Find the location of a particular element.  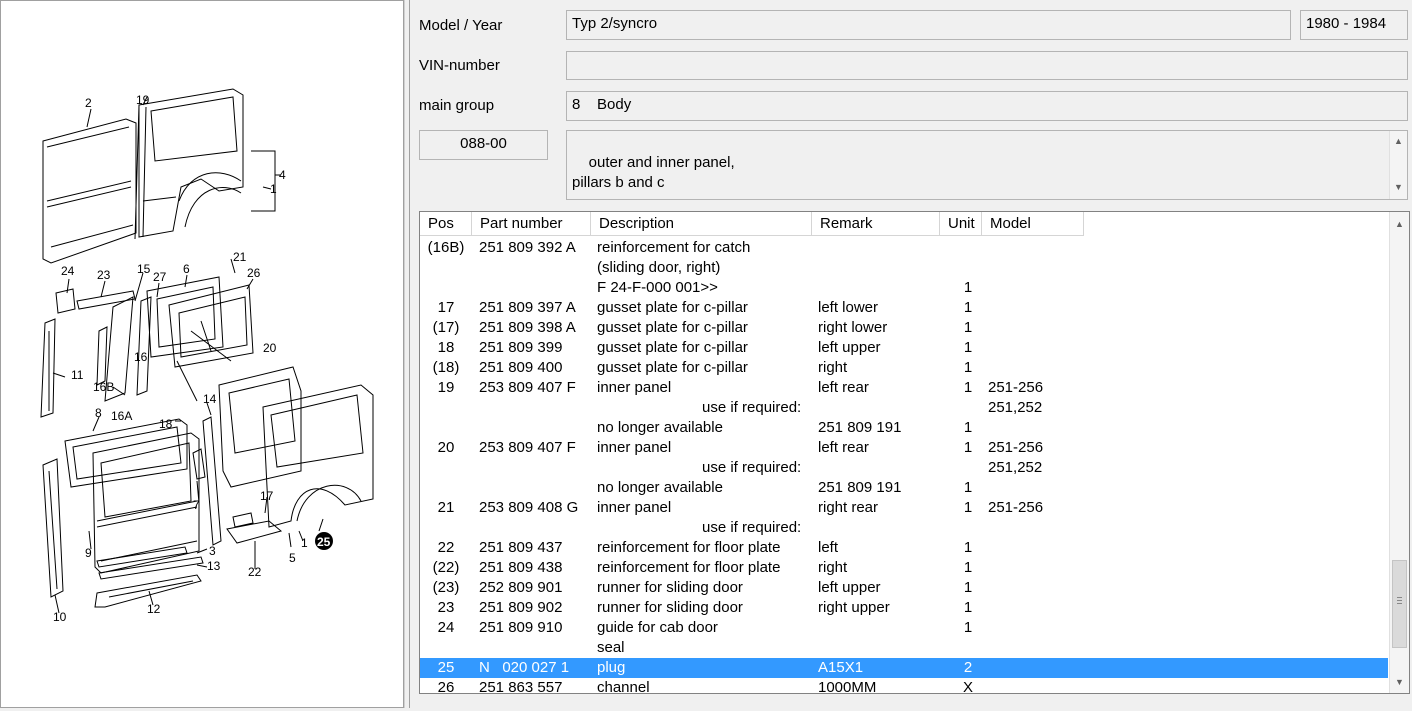

table-row: F 24-F-000 001>> 1 is located at coordinates (904, 288).